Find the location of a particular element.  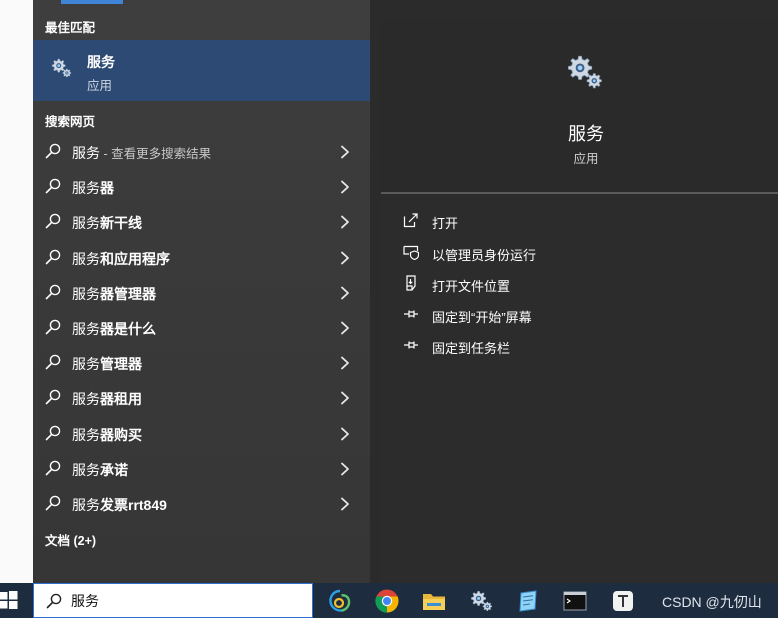

typora-icon is located at coordinates (623, 601).